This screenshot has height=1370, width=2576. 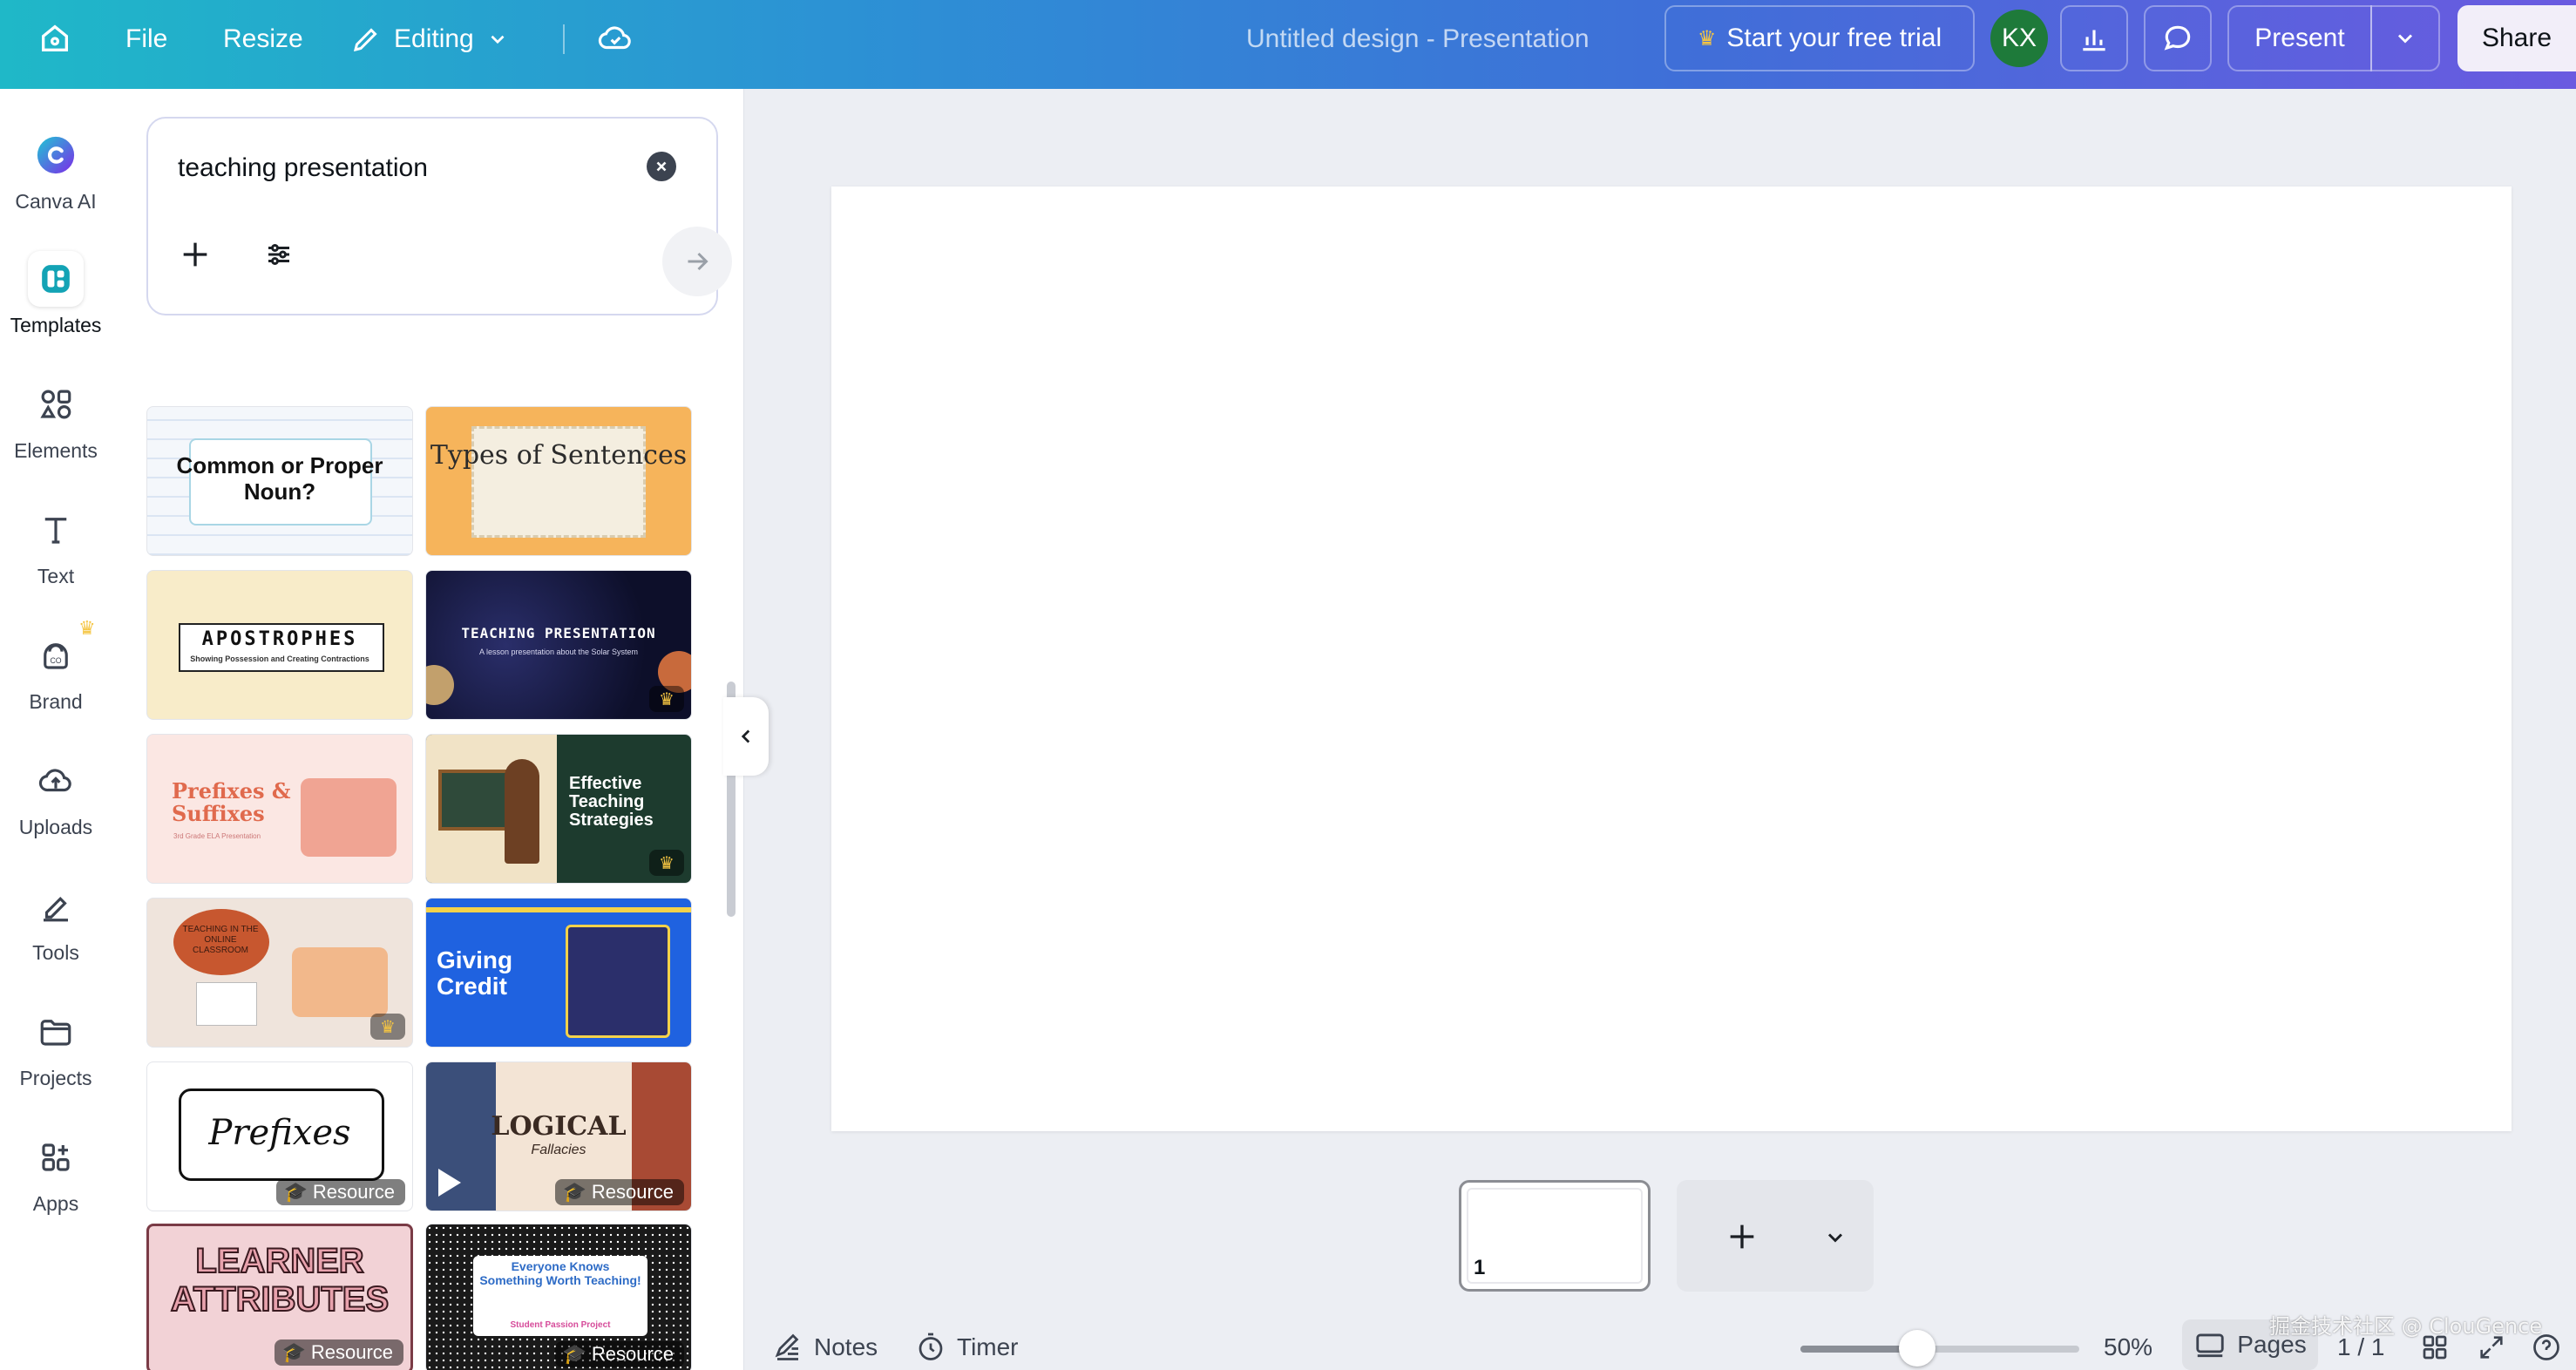 What do you see at coordinates (56, 155) in the screenshot?
I see `canva-ai-icon` at bounding box center [56, 155].